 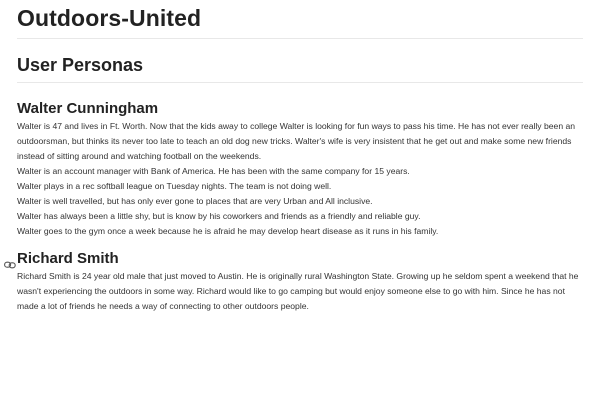 I want to click on link-icon, so click(x=10, y=262).